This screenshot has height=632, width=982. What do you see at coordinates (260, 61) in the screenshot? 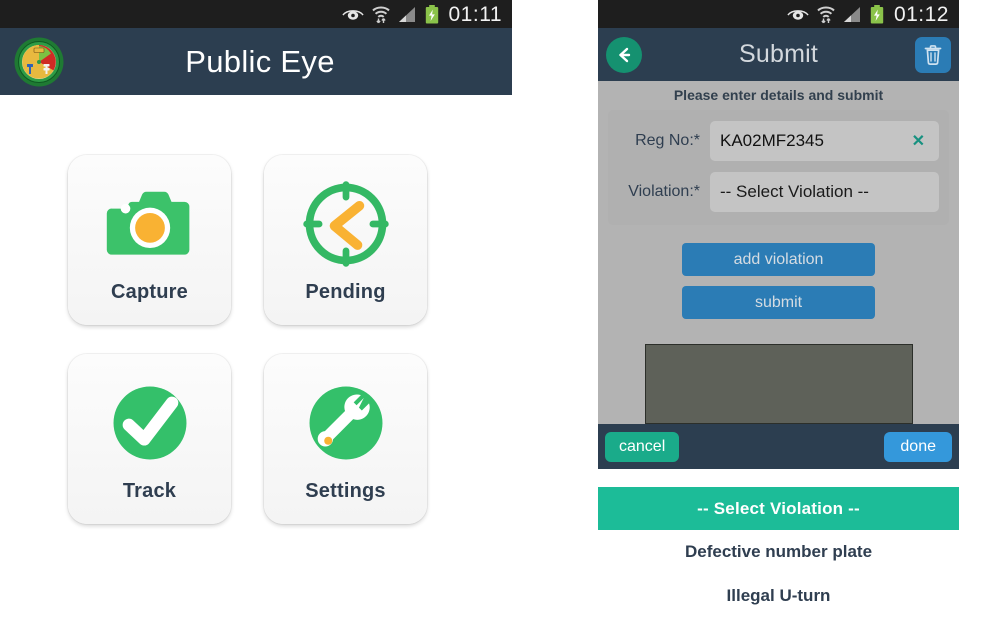
I see `page-title: Public Eye` at bounding box center [260, 61].